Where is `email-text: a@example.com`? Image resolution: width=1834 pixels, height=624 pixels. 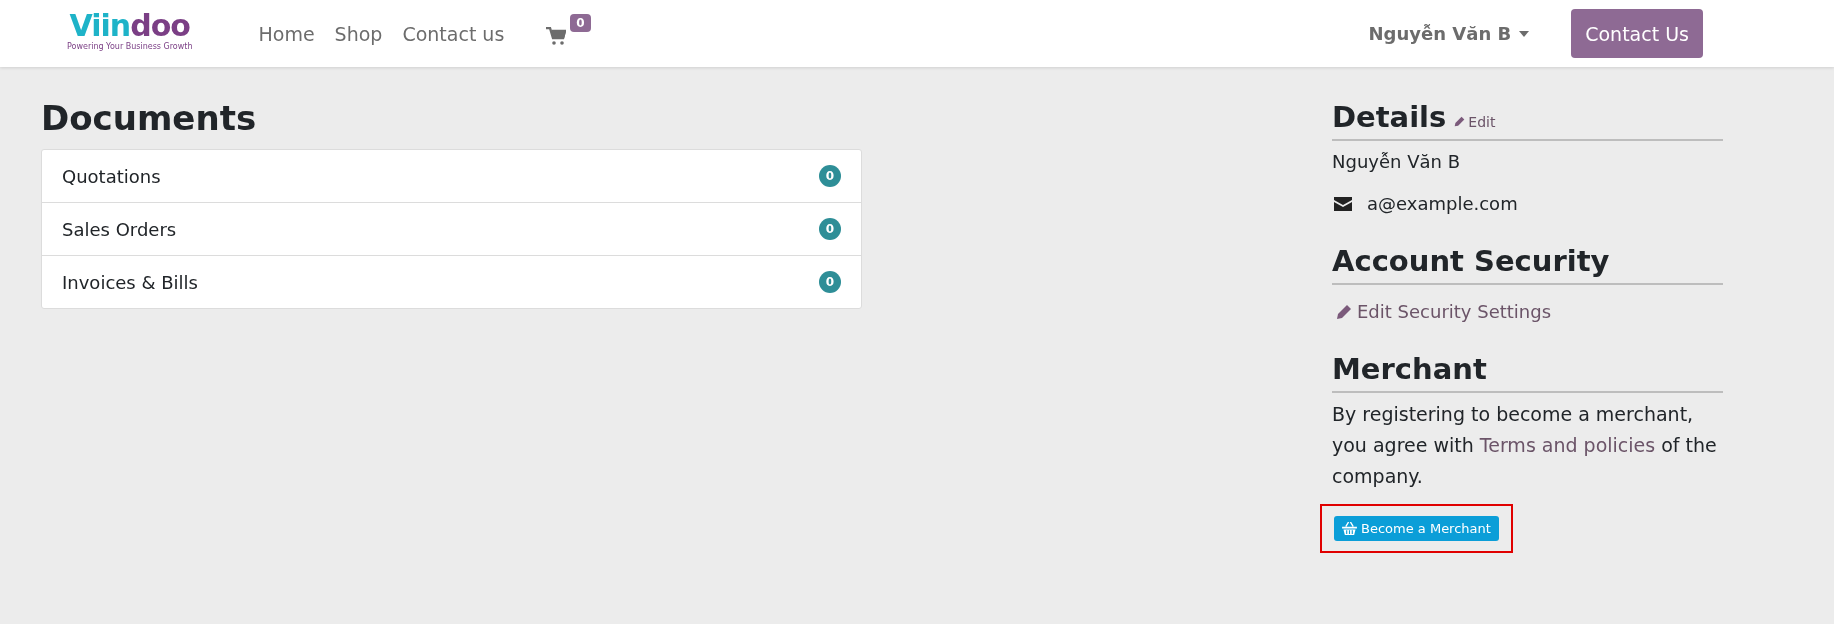 email-text: a@example.com is located at coordinates (1442, 204).